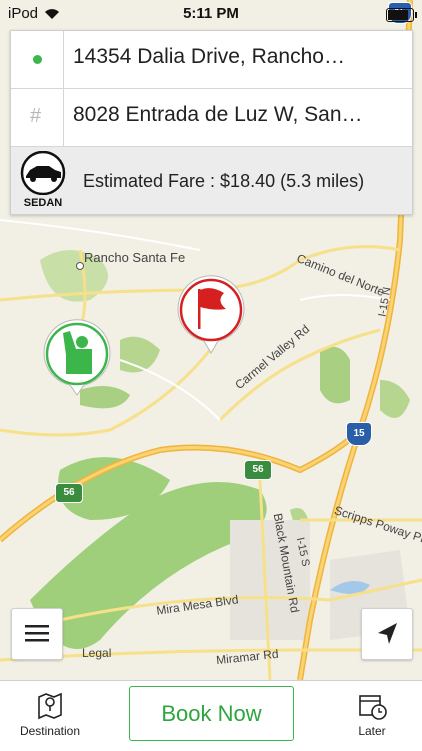 Image resolution: width=422 pixels, height=751 pixels. Describe the element at coordinates (359, 434) in the screenshot. I see `interstate-15-shield: 15` at that location.